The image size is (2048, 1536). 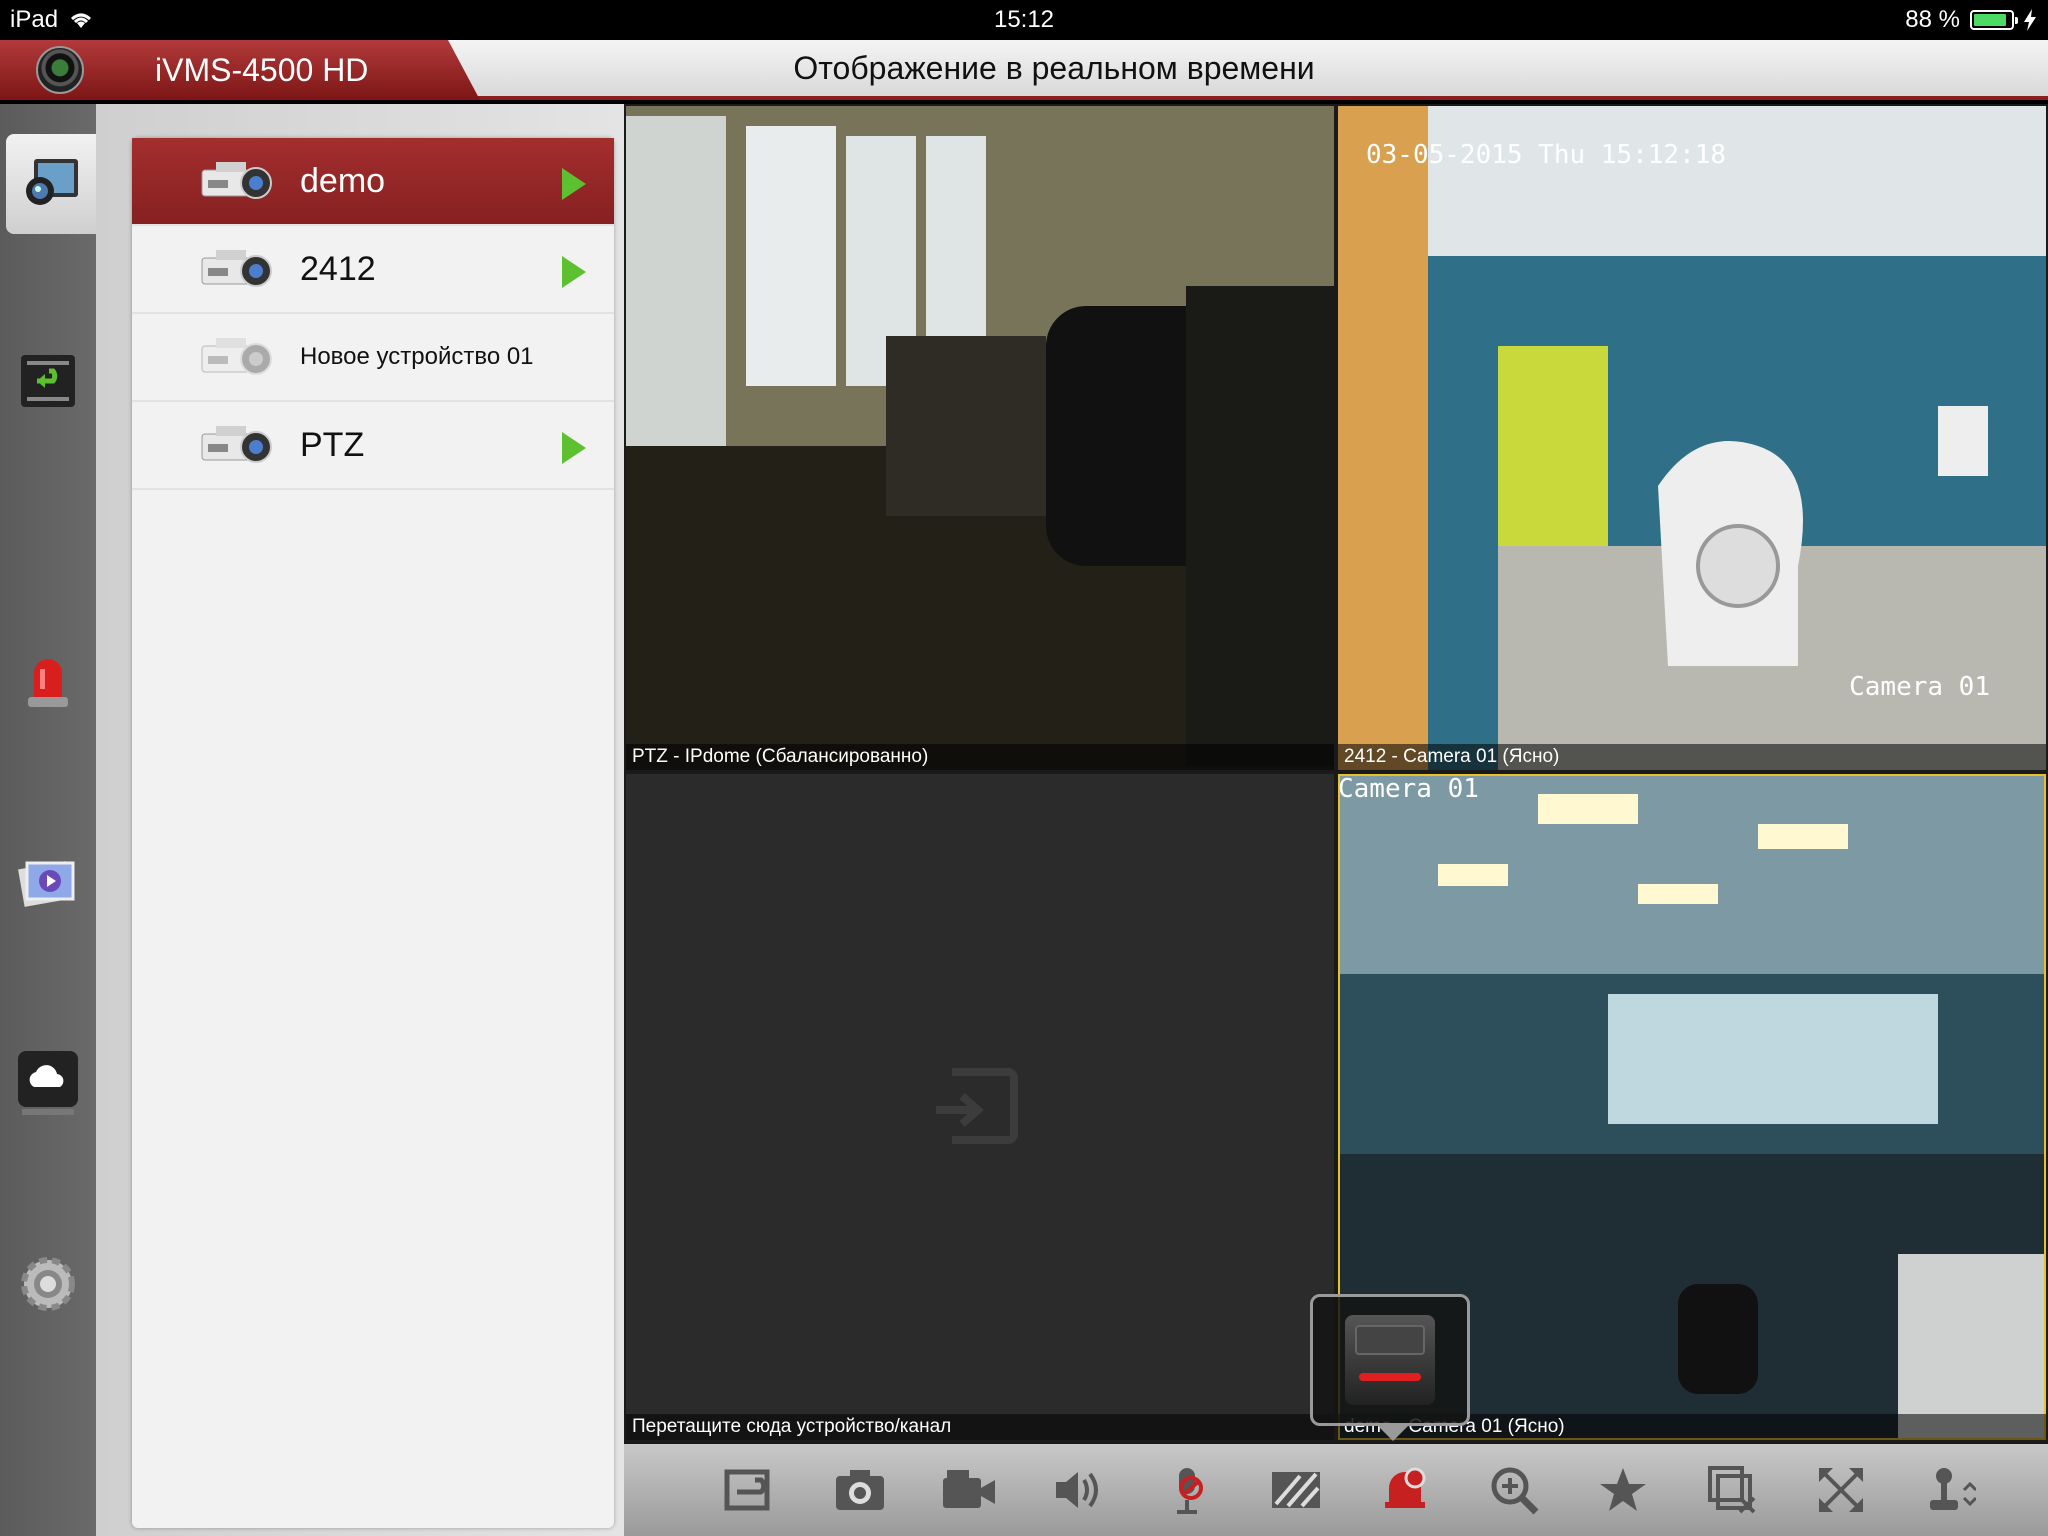 I want to click on rail-cloud-button, so click(x=48, y=1084).